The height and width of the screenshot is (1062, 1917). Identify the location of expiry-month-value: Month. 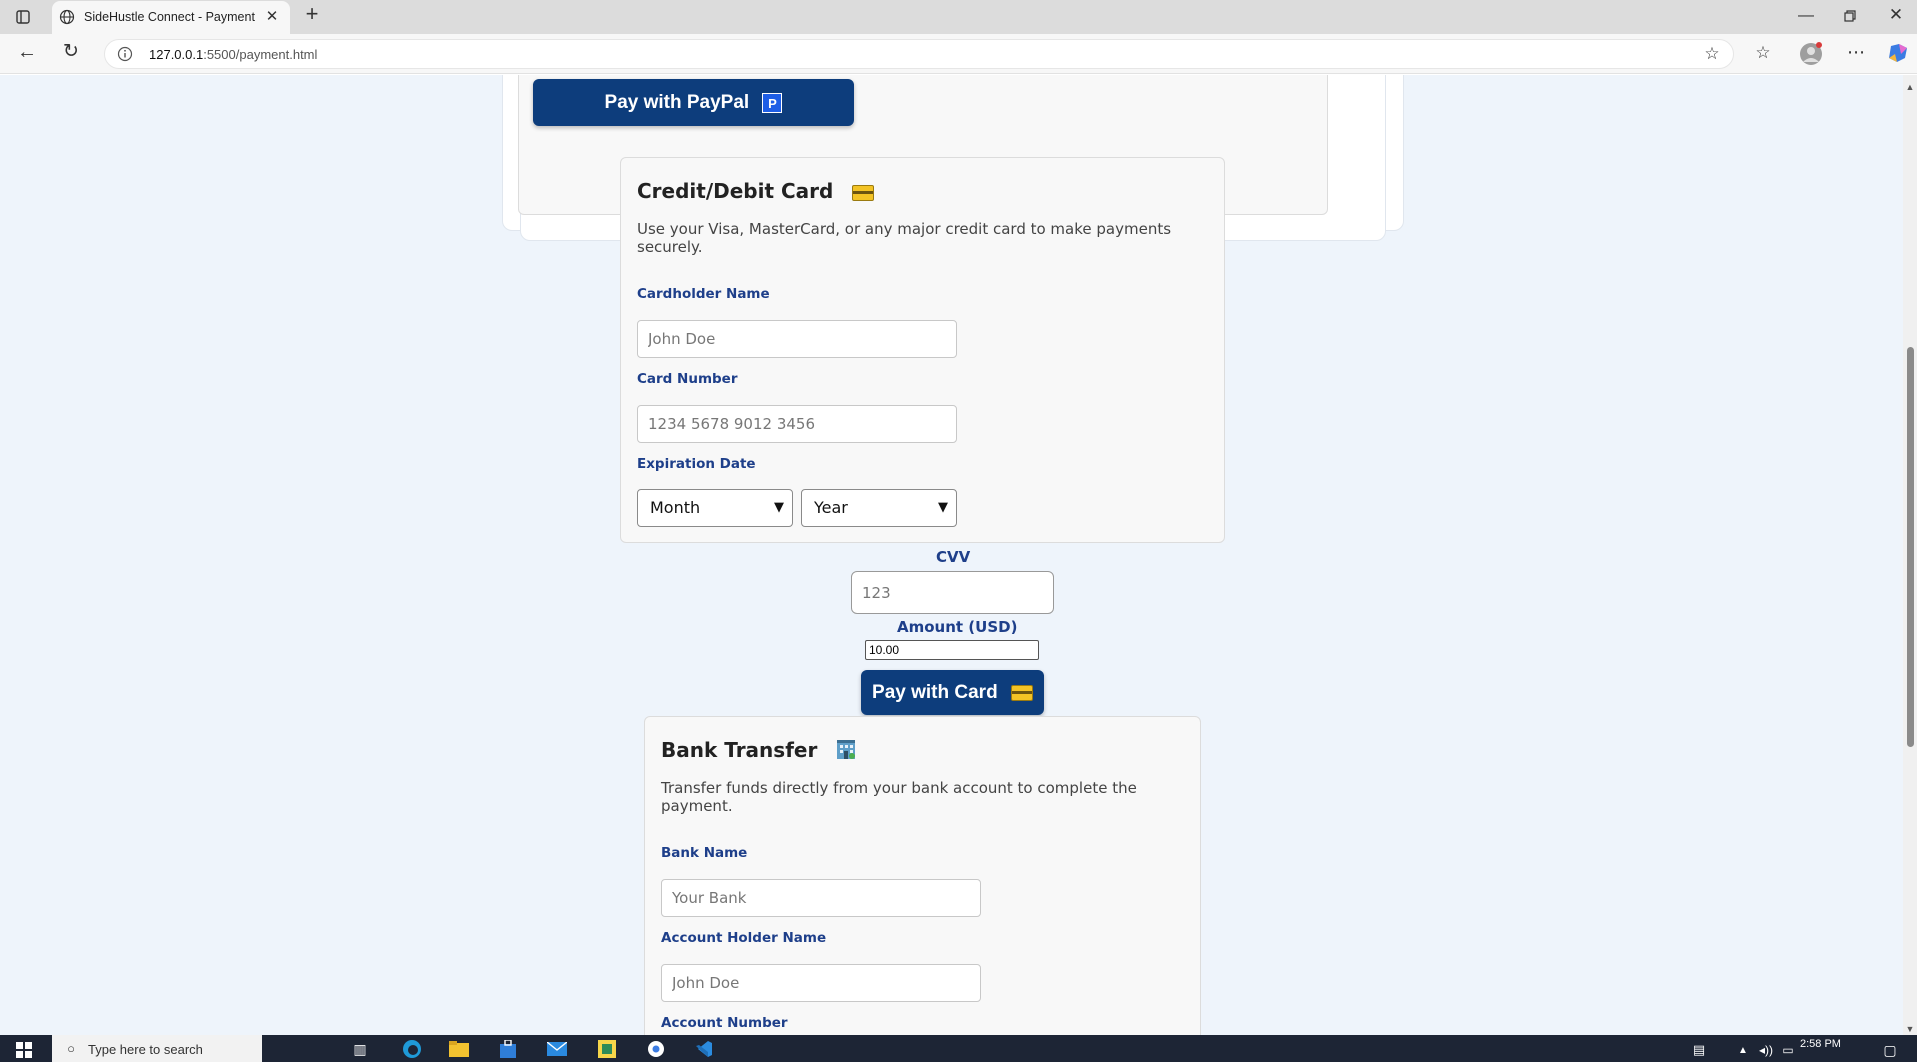
(675, 507).